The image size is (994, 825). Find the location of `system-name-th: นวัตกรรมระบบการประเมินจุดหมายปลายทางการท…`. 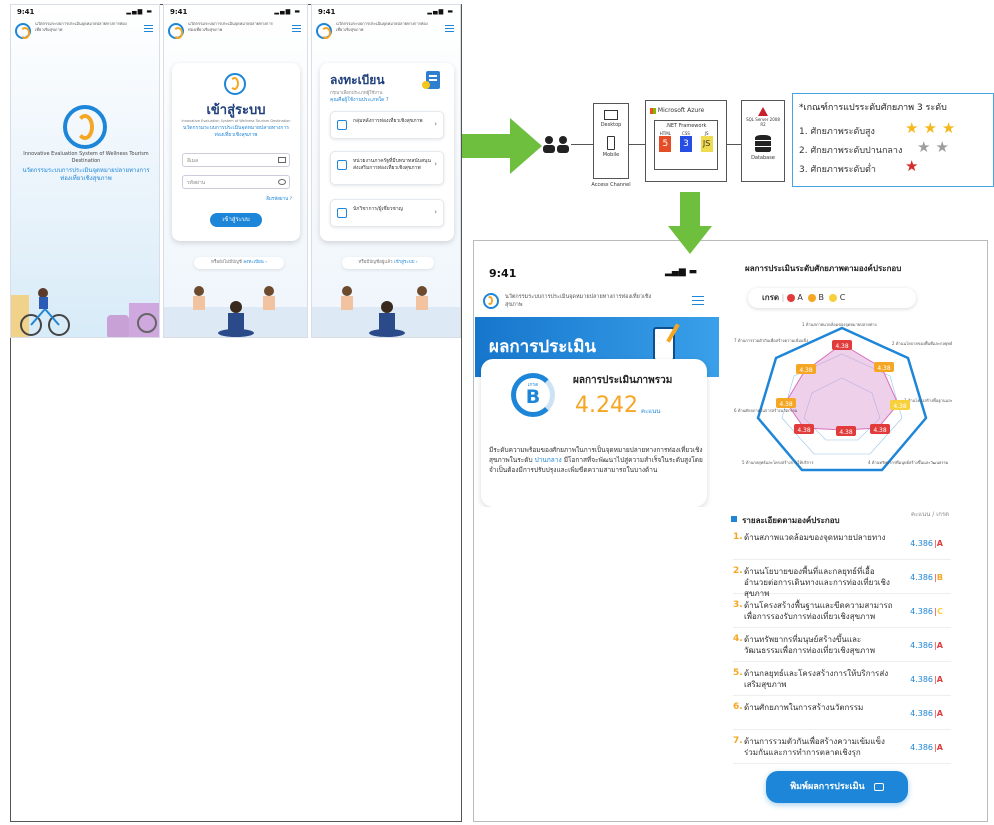

system-name-th: นวัตกรรมระบบการประเมินจุดหมายปลายทางการท… is located at coordinates (86, 174).